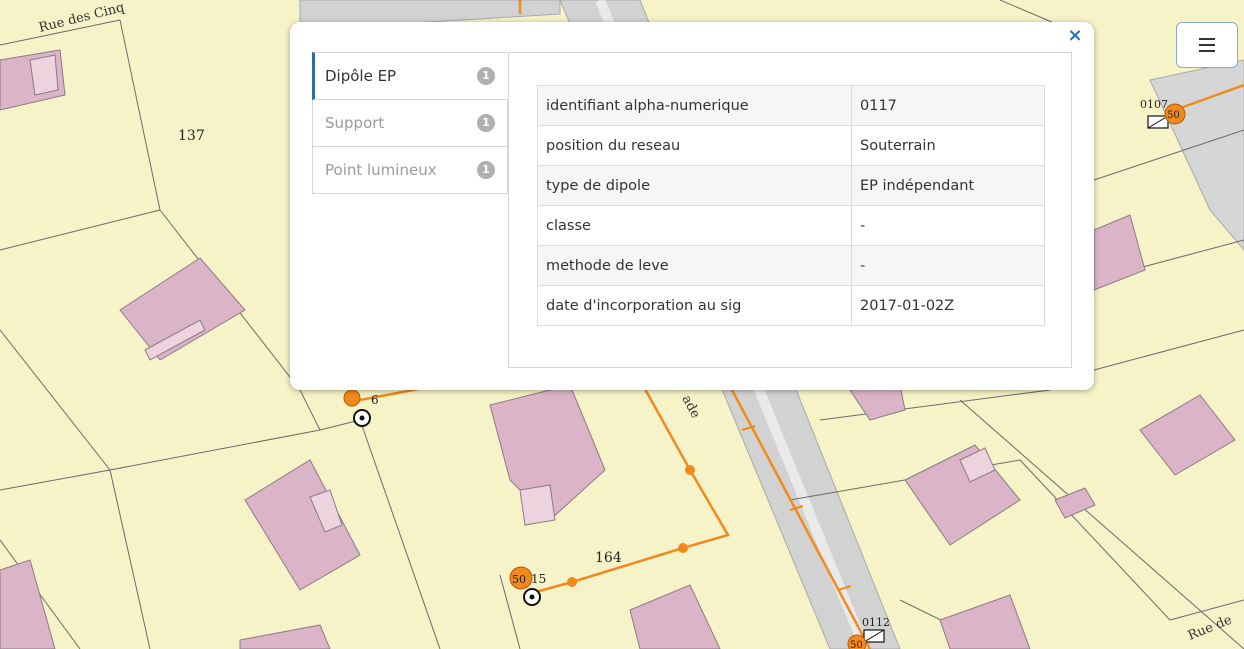  I want to click on tab-label: Support, so click(355, 123).